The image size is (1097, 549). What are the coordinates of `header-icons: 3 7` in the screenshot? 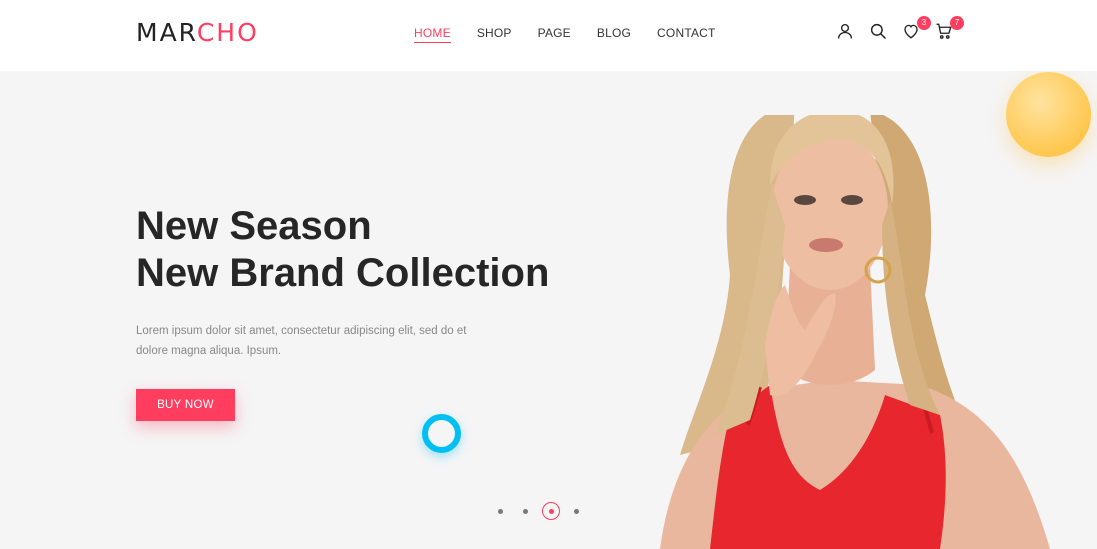 It's located at (900, 29).